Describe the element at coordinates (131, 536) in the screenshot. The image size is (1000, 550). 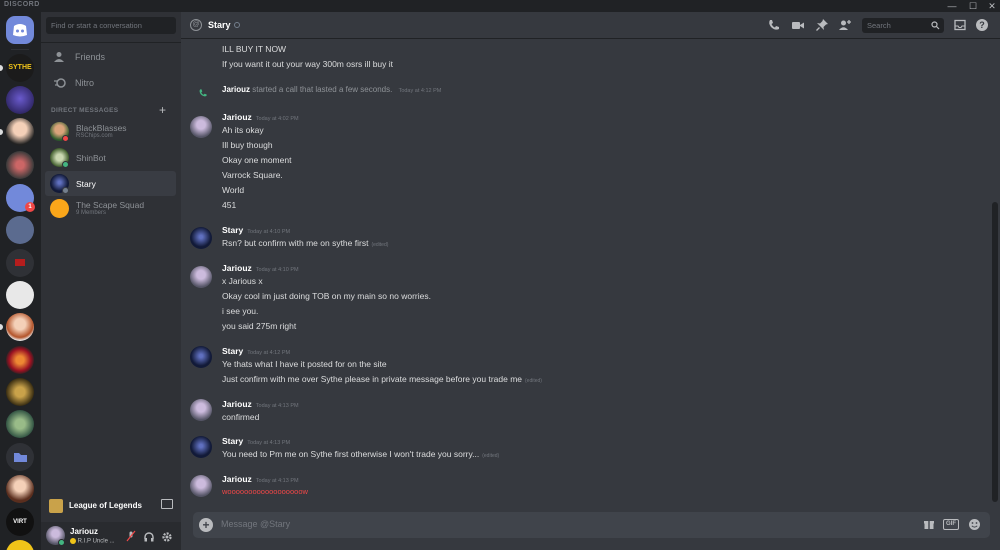
I see `mute-mic-icon` at that location.